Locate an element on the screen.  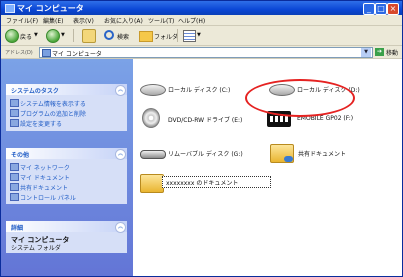
place-control-panel: コントロール パネル is located at coordinates (67, 197).